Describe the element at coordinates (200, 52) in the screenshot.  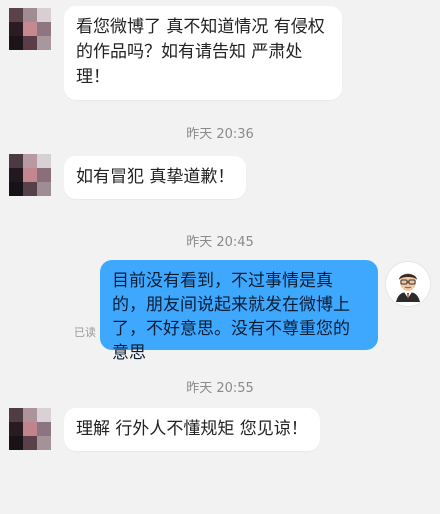
I see `message-text: 看您微博了 真不知道情况 有侵权的作品吗？如有请告知 严肃处理！` at that location.